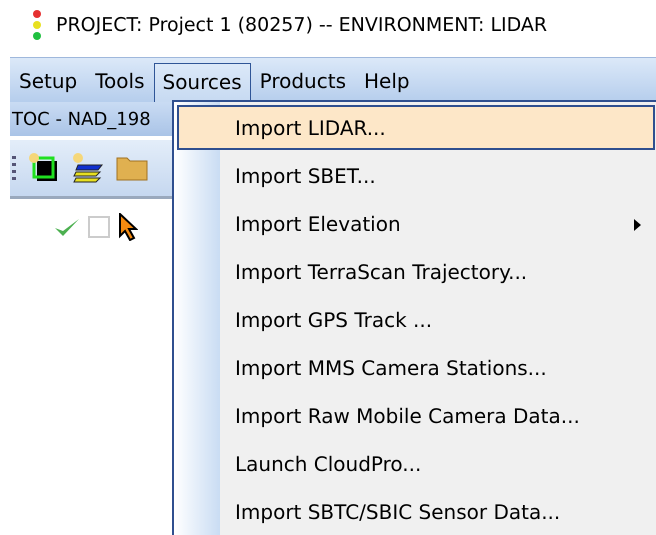 This screenshot has width=656, height=535. Describe the element at coordinates (88, 168) in the screenshot. I see `layers-icon` at that location.